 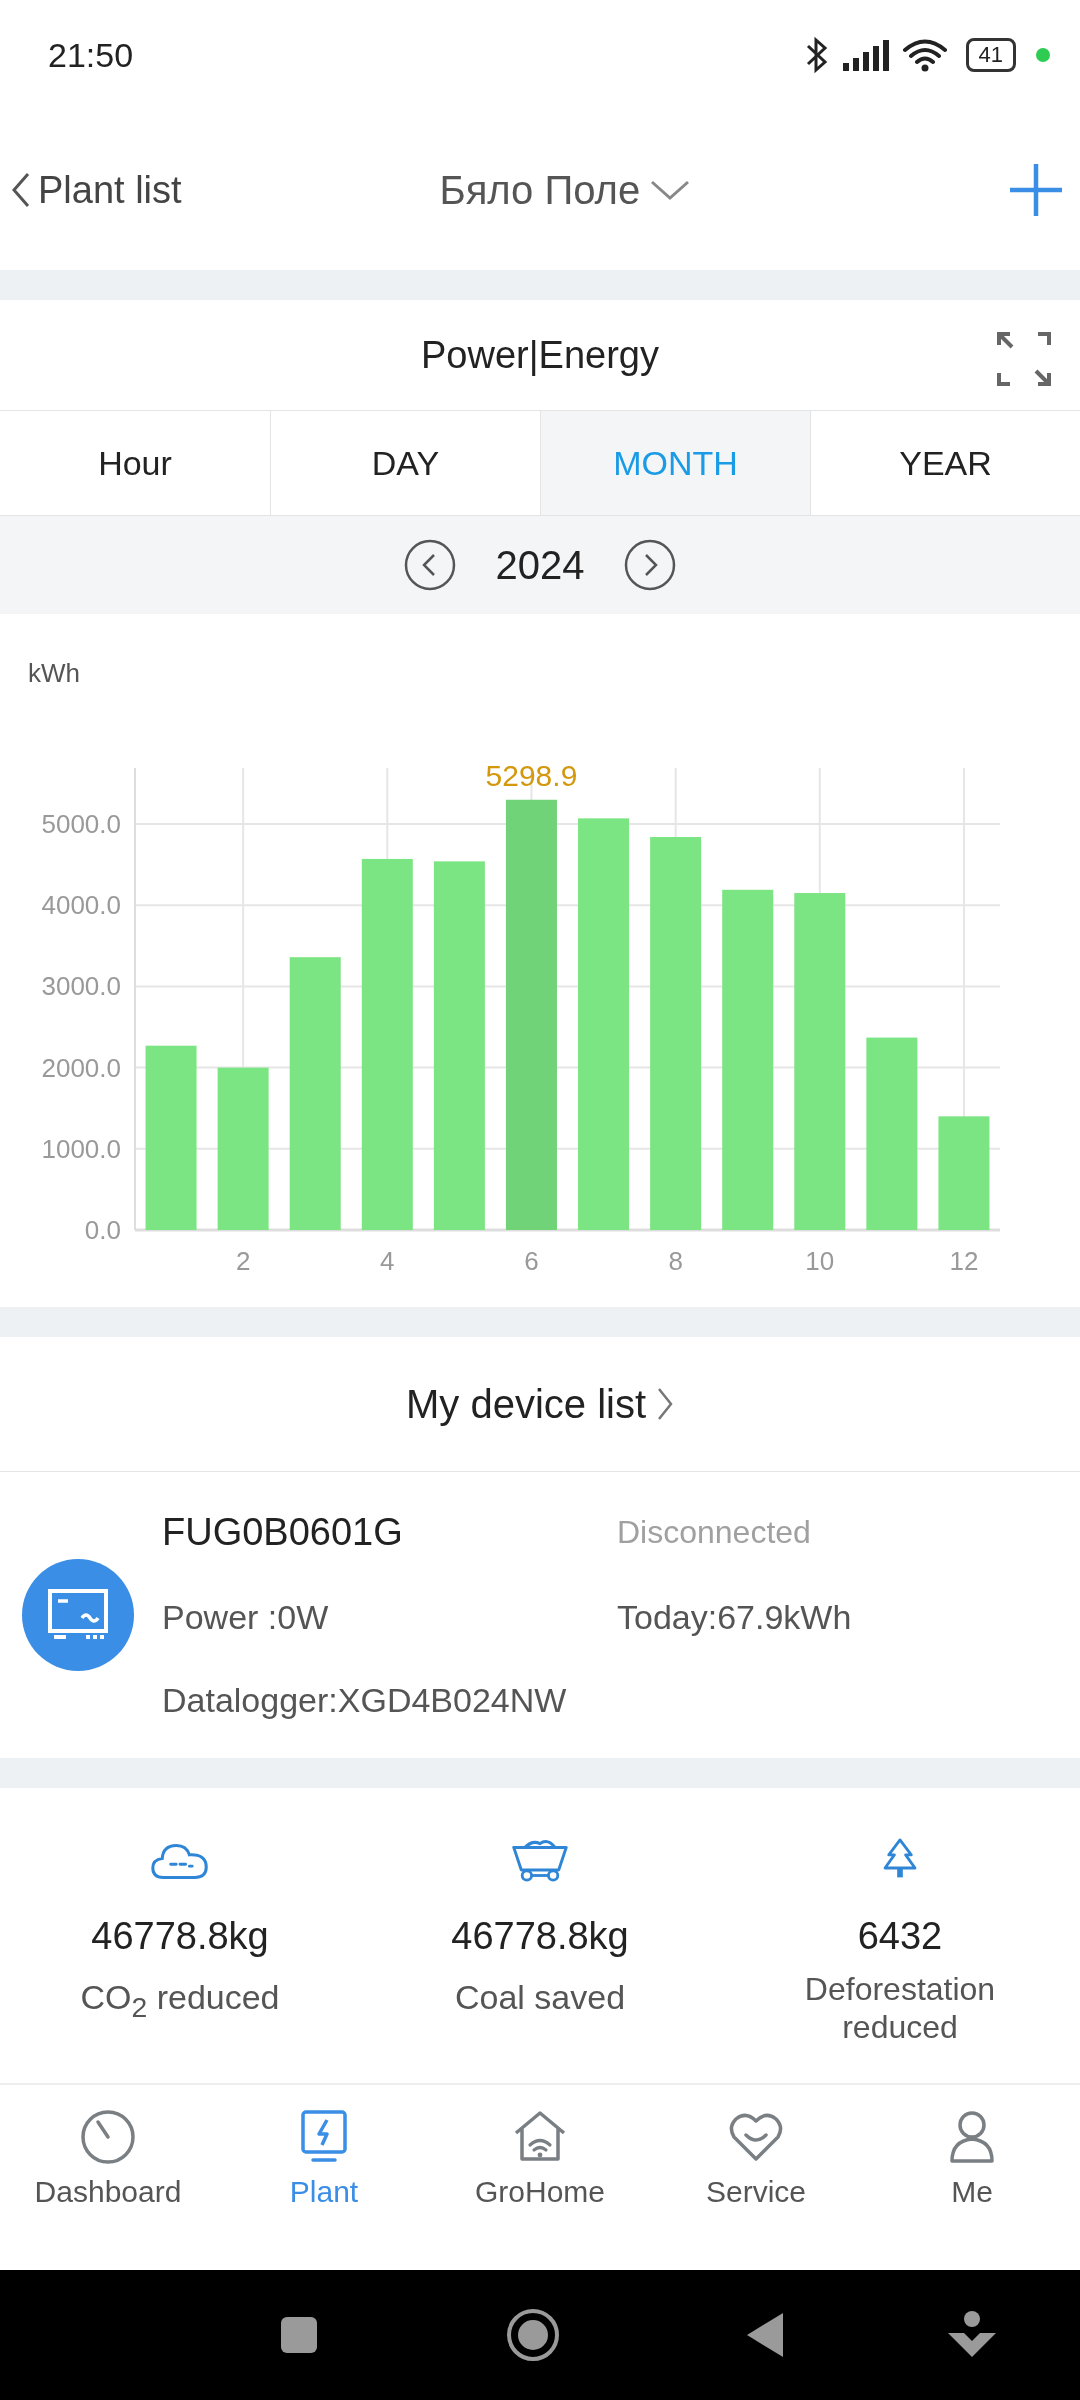 I want to click on chevron-right-icon, so click(x=665, y=1404).